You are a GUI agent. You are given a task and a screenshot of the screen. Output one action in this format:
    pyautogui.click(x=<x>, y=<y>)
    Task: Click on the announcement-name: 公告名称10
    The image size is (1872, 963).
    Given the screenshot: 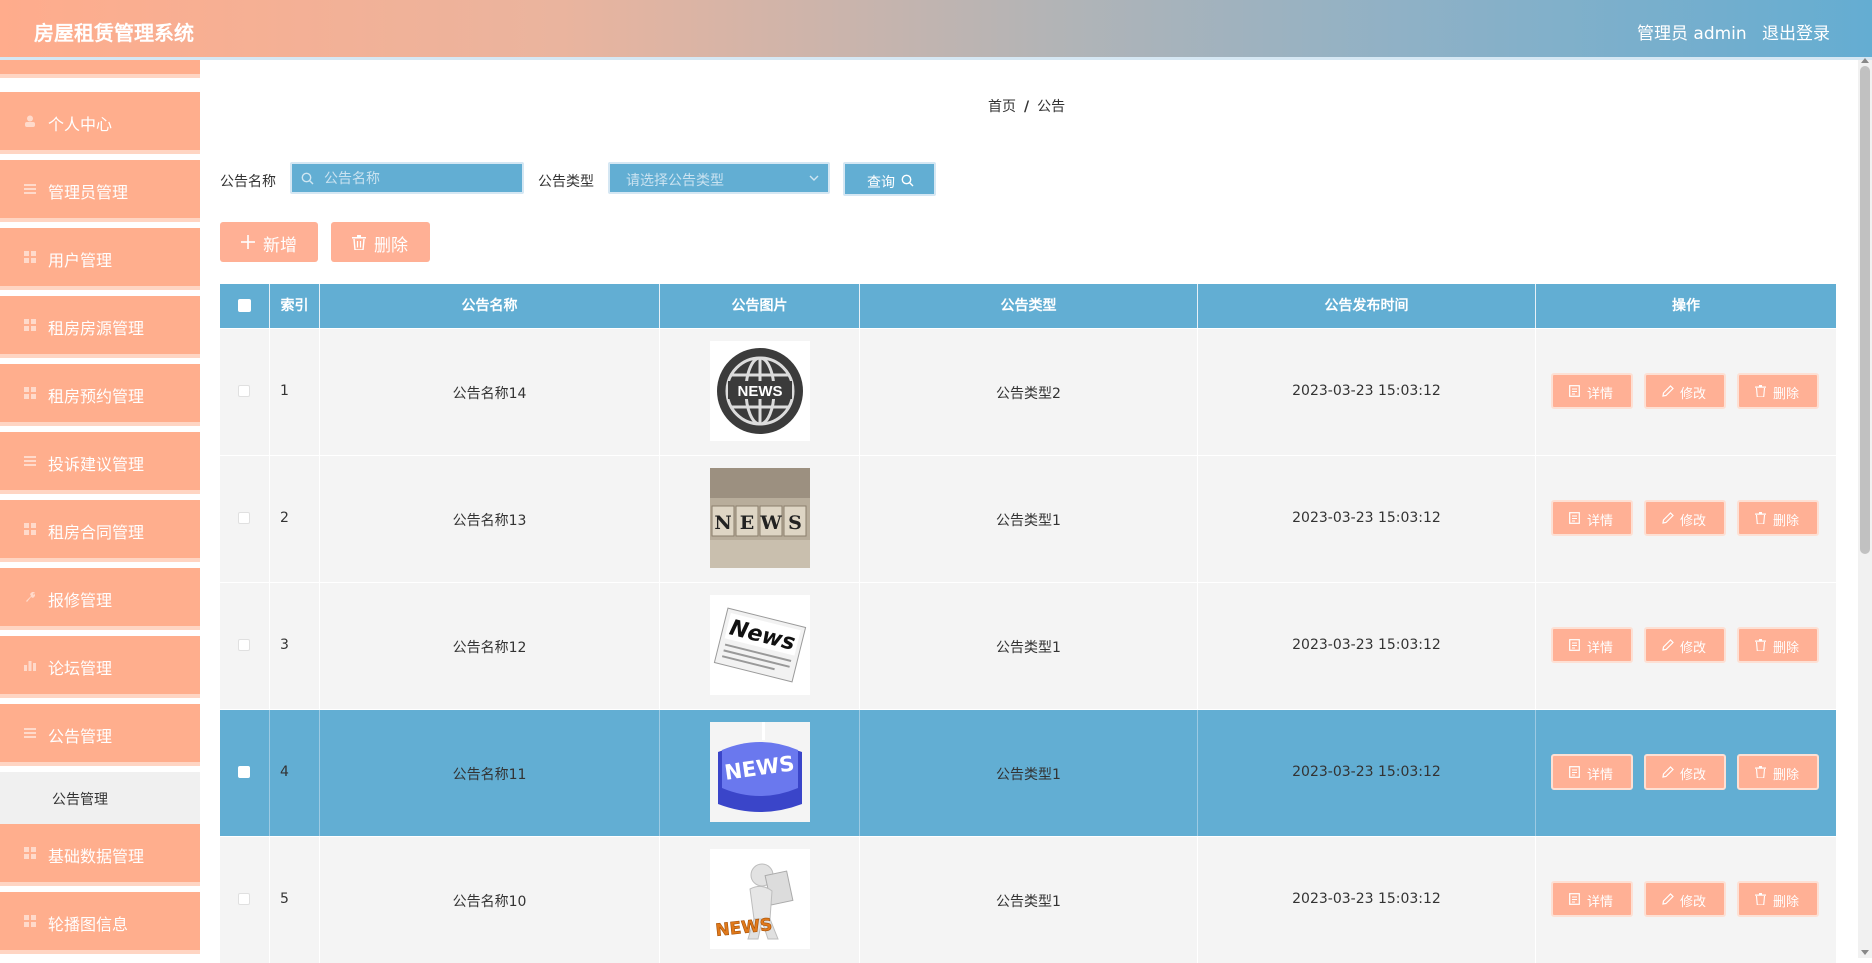 What is the action you would take?
    pyautogui.click(x=489, y=902)
    